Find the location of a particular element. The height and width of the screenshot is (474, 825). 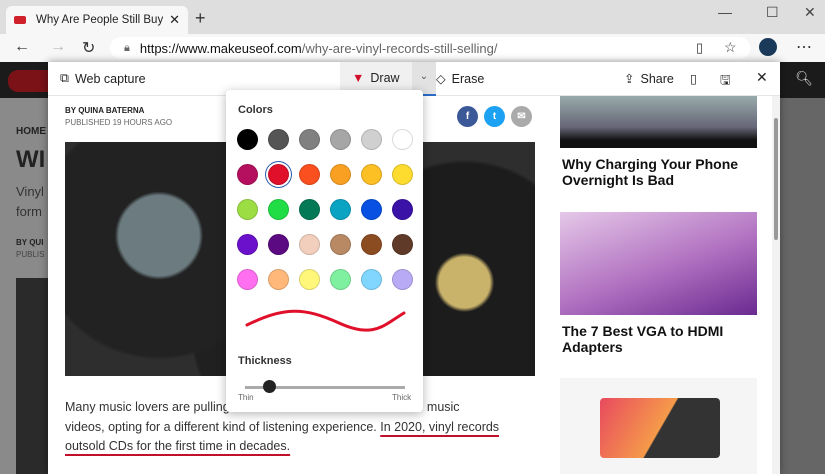

thickness-heading: Thickness is located at coordinates (265, 361).